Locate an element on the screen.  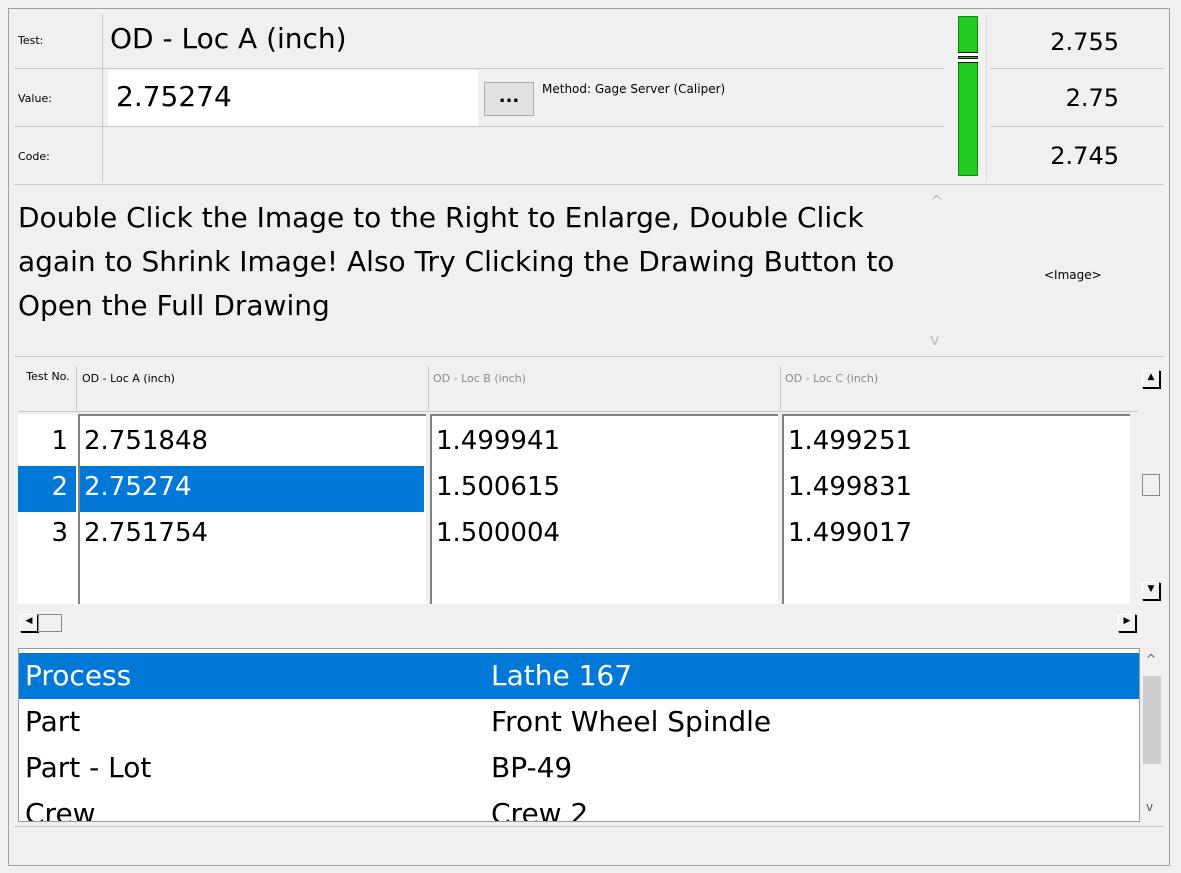
row-1-cell-a: 2.751848 is located at coordinates (146, 441).